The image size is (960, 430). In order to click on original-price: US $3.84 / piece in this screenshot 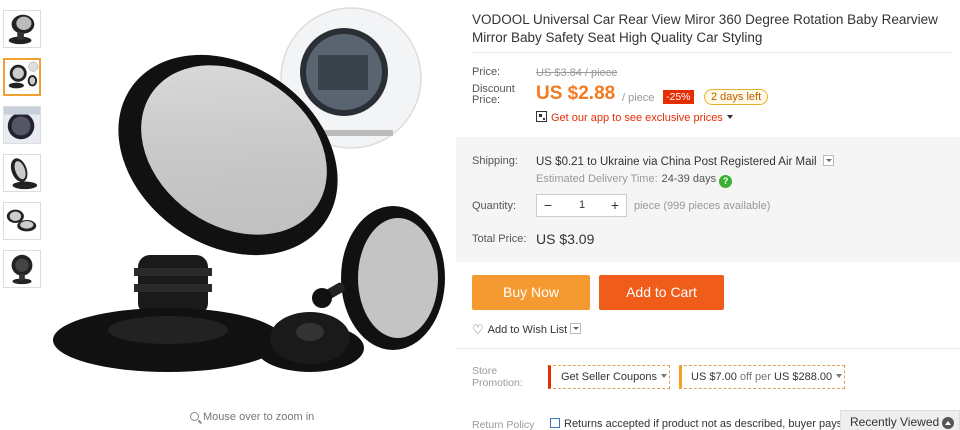, I will do `click(577, 73)`.